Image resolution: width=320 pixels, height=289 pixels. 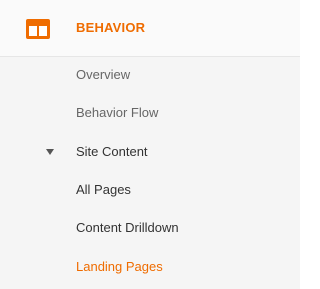 I want to click on menu-item-label: All Pages, so click(x=103, y=189).